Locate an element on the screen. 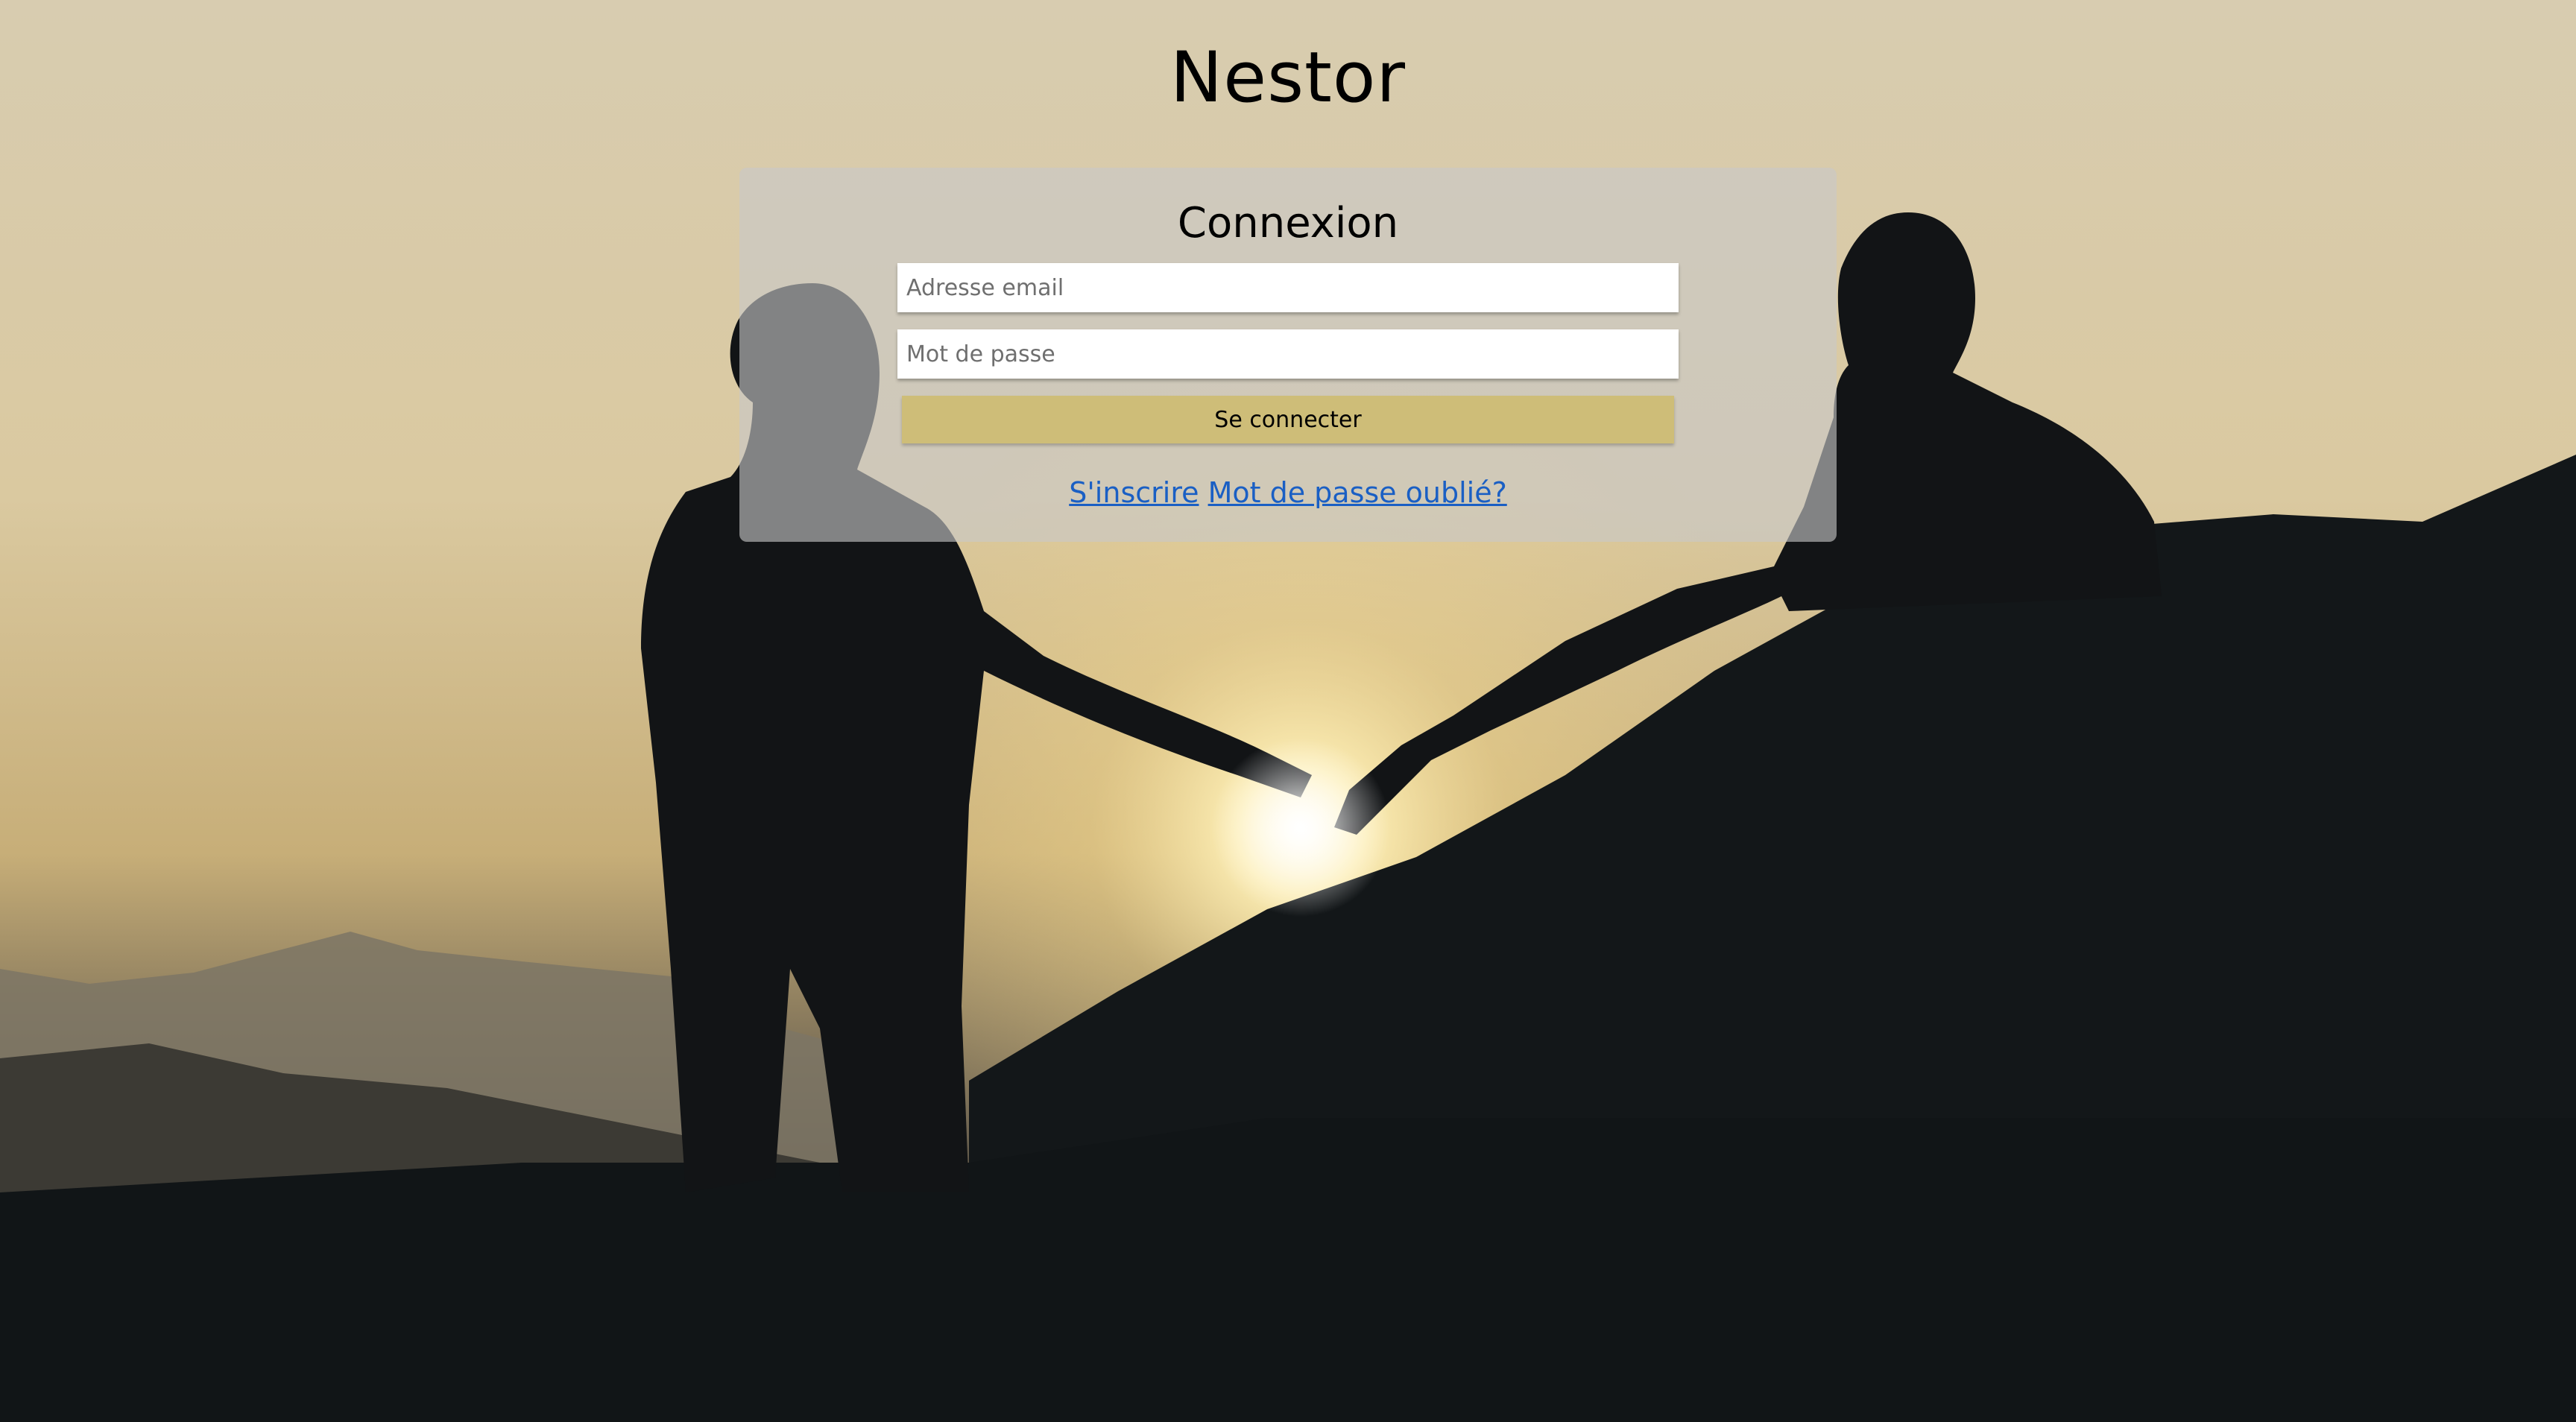 The height and width of the screenshot is (1422, 2576). login-button: Se connecter is located at coordinates (1288, 419).